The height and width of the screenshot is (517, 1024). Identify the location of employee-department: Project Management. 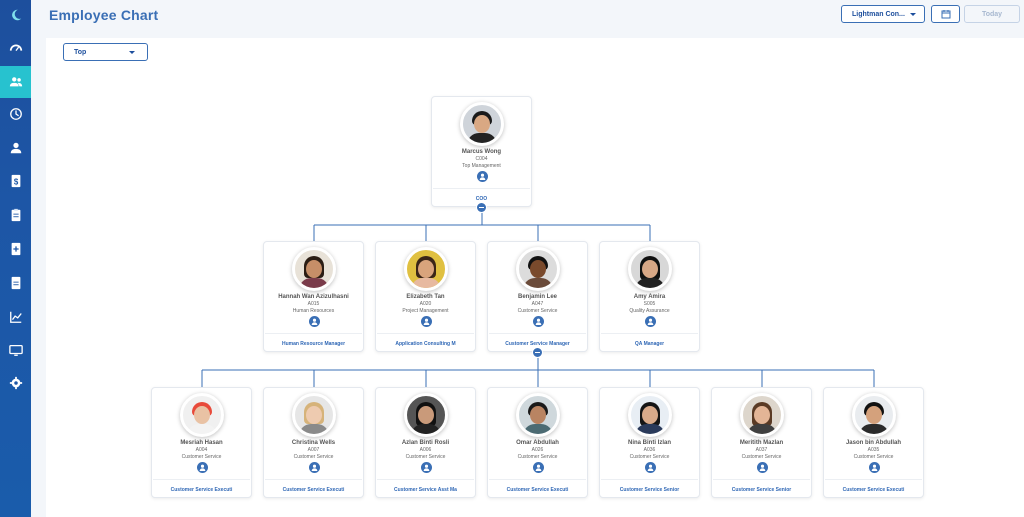
(425, 311).